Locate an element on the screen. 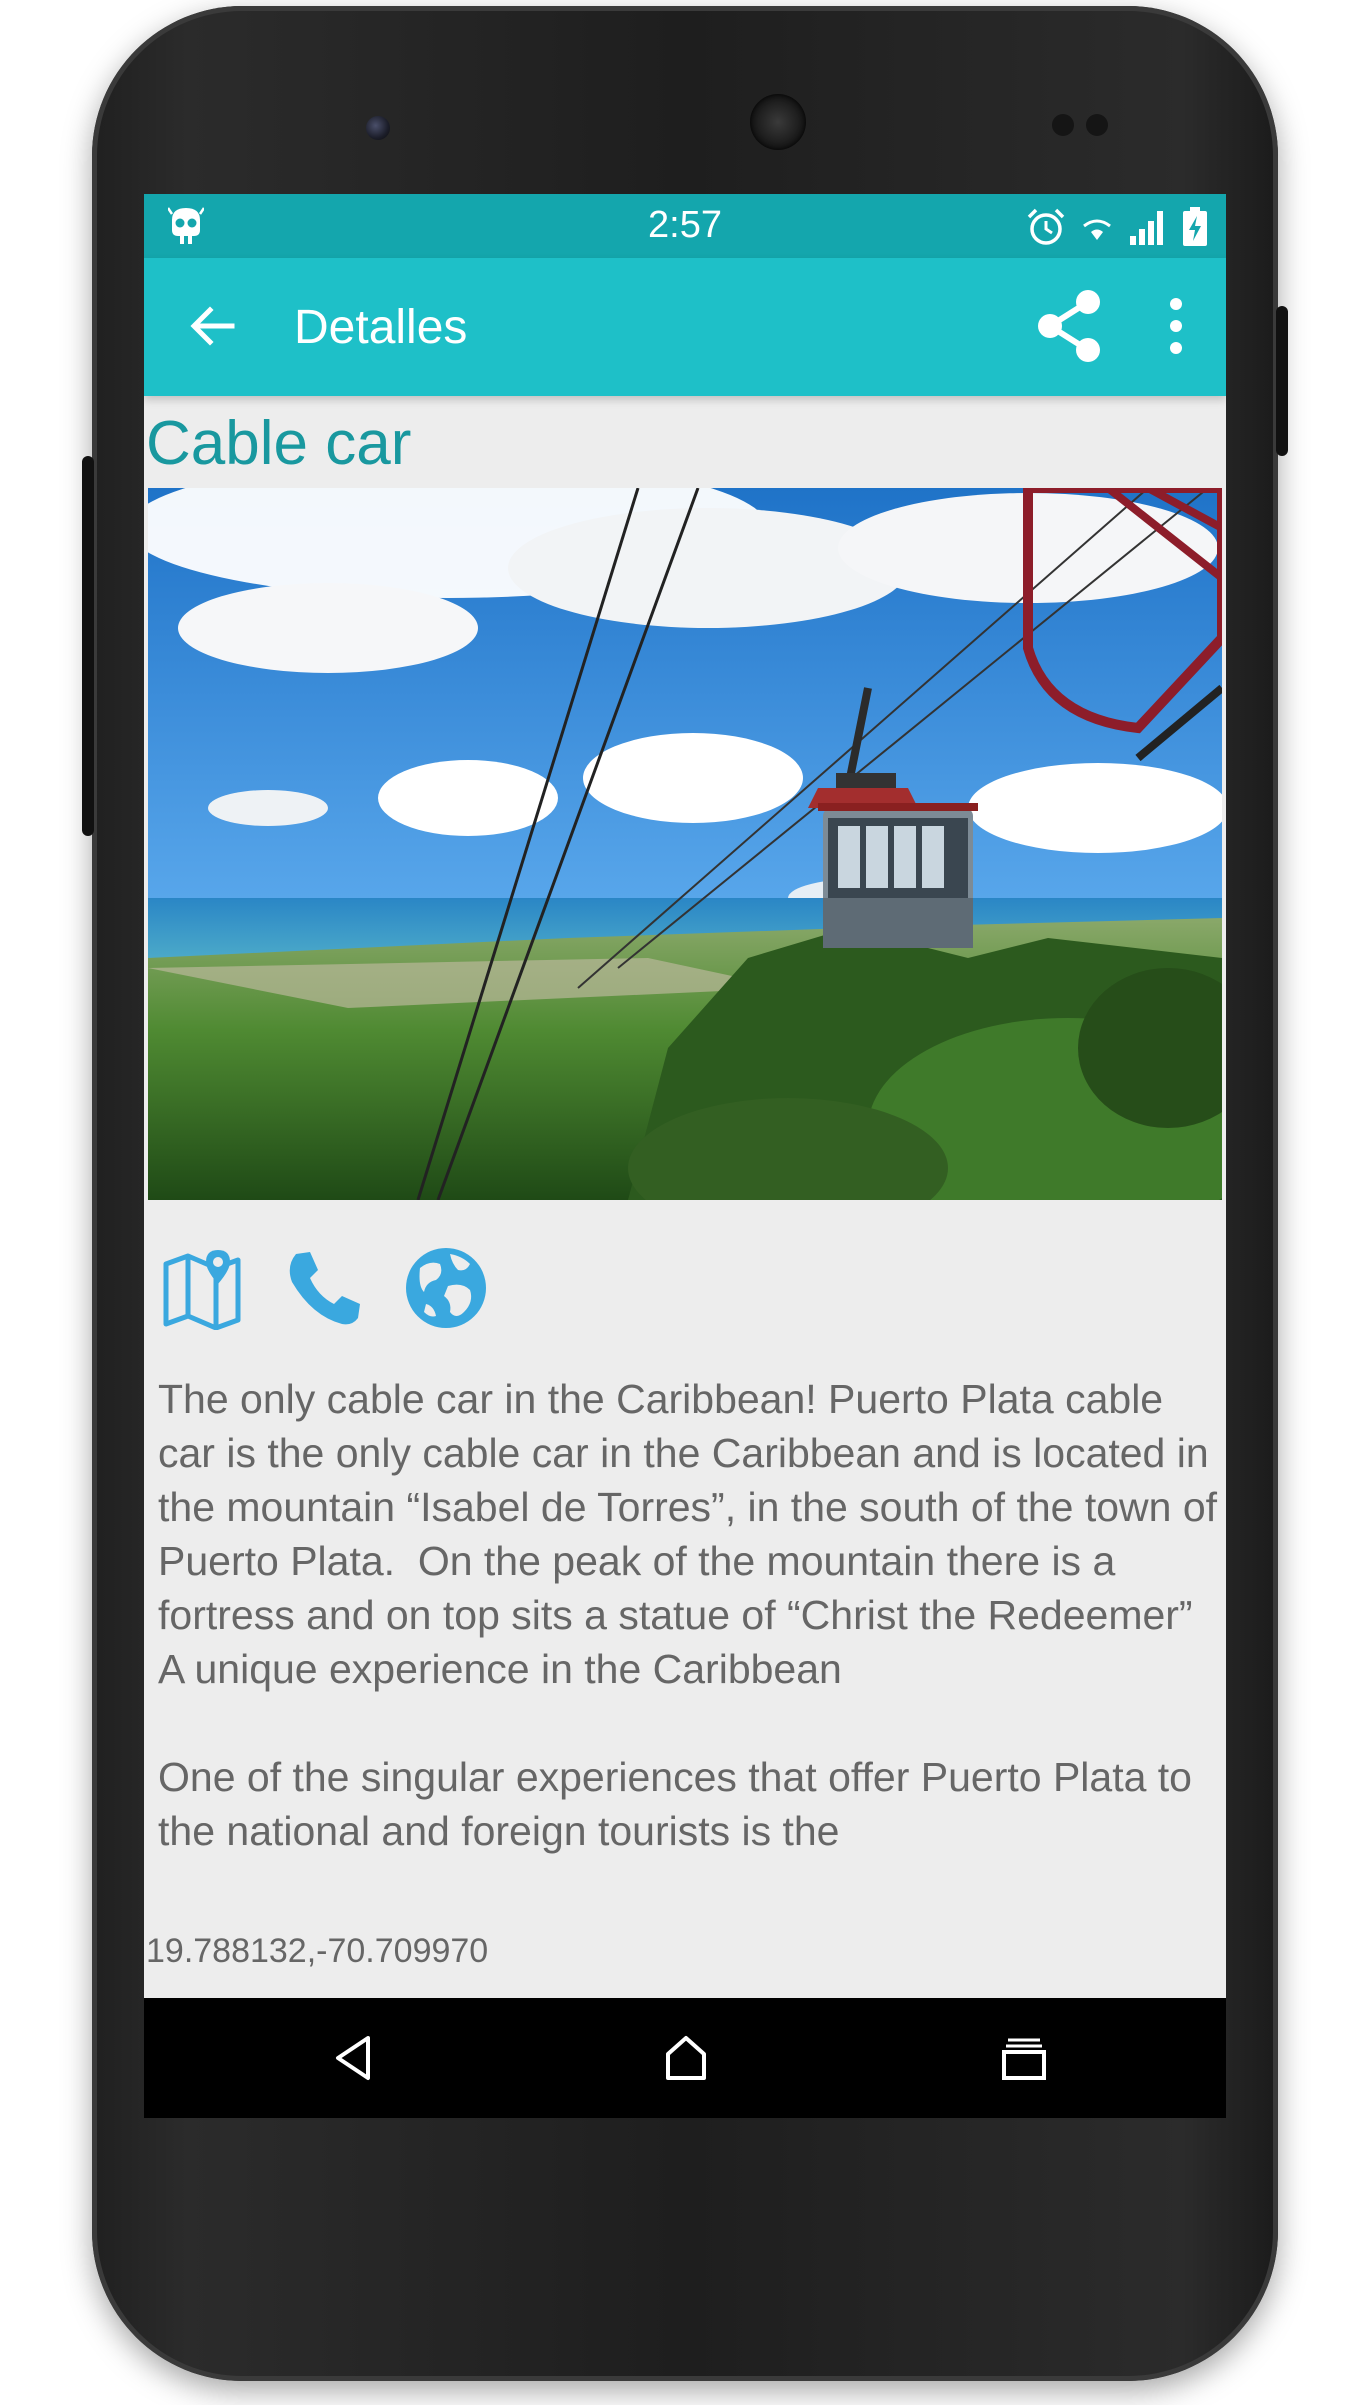 Image resolution: width=1370 pixels, height=2405 pixels. share-icon is located at coordinates (1070, 326).